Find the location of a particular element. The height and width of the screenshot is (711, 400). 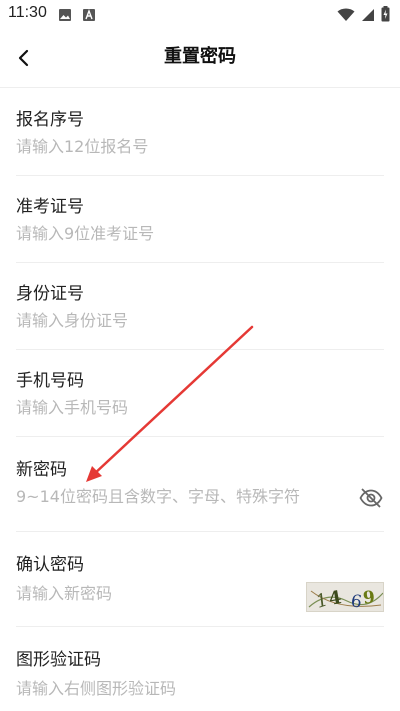

toggle-password-visibility-button is located at coordinates (371, 498).